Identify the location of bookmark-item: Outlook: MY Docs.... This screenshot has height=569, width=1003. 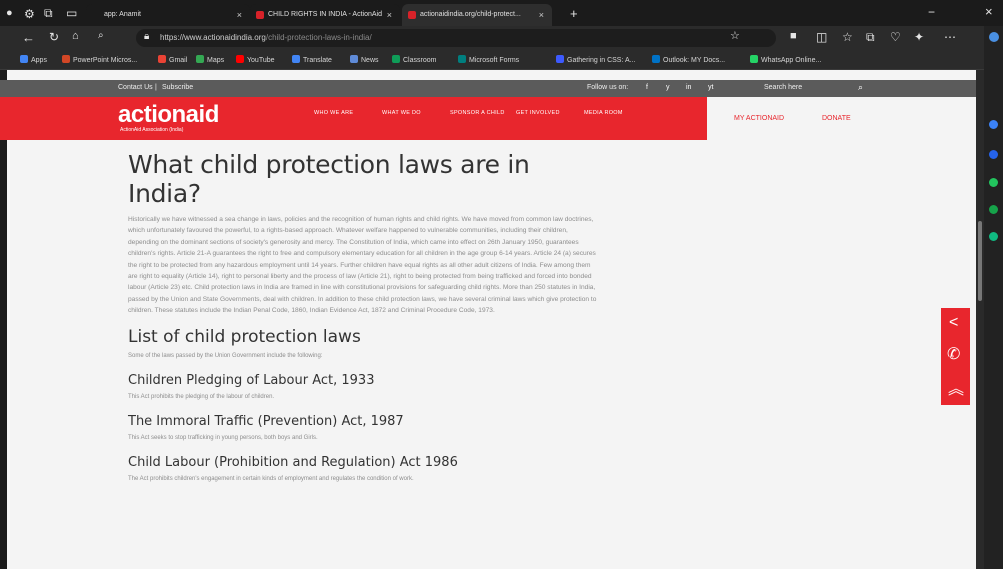
(688, 59).